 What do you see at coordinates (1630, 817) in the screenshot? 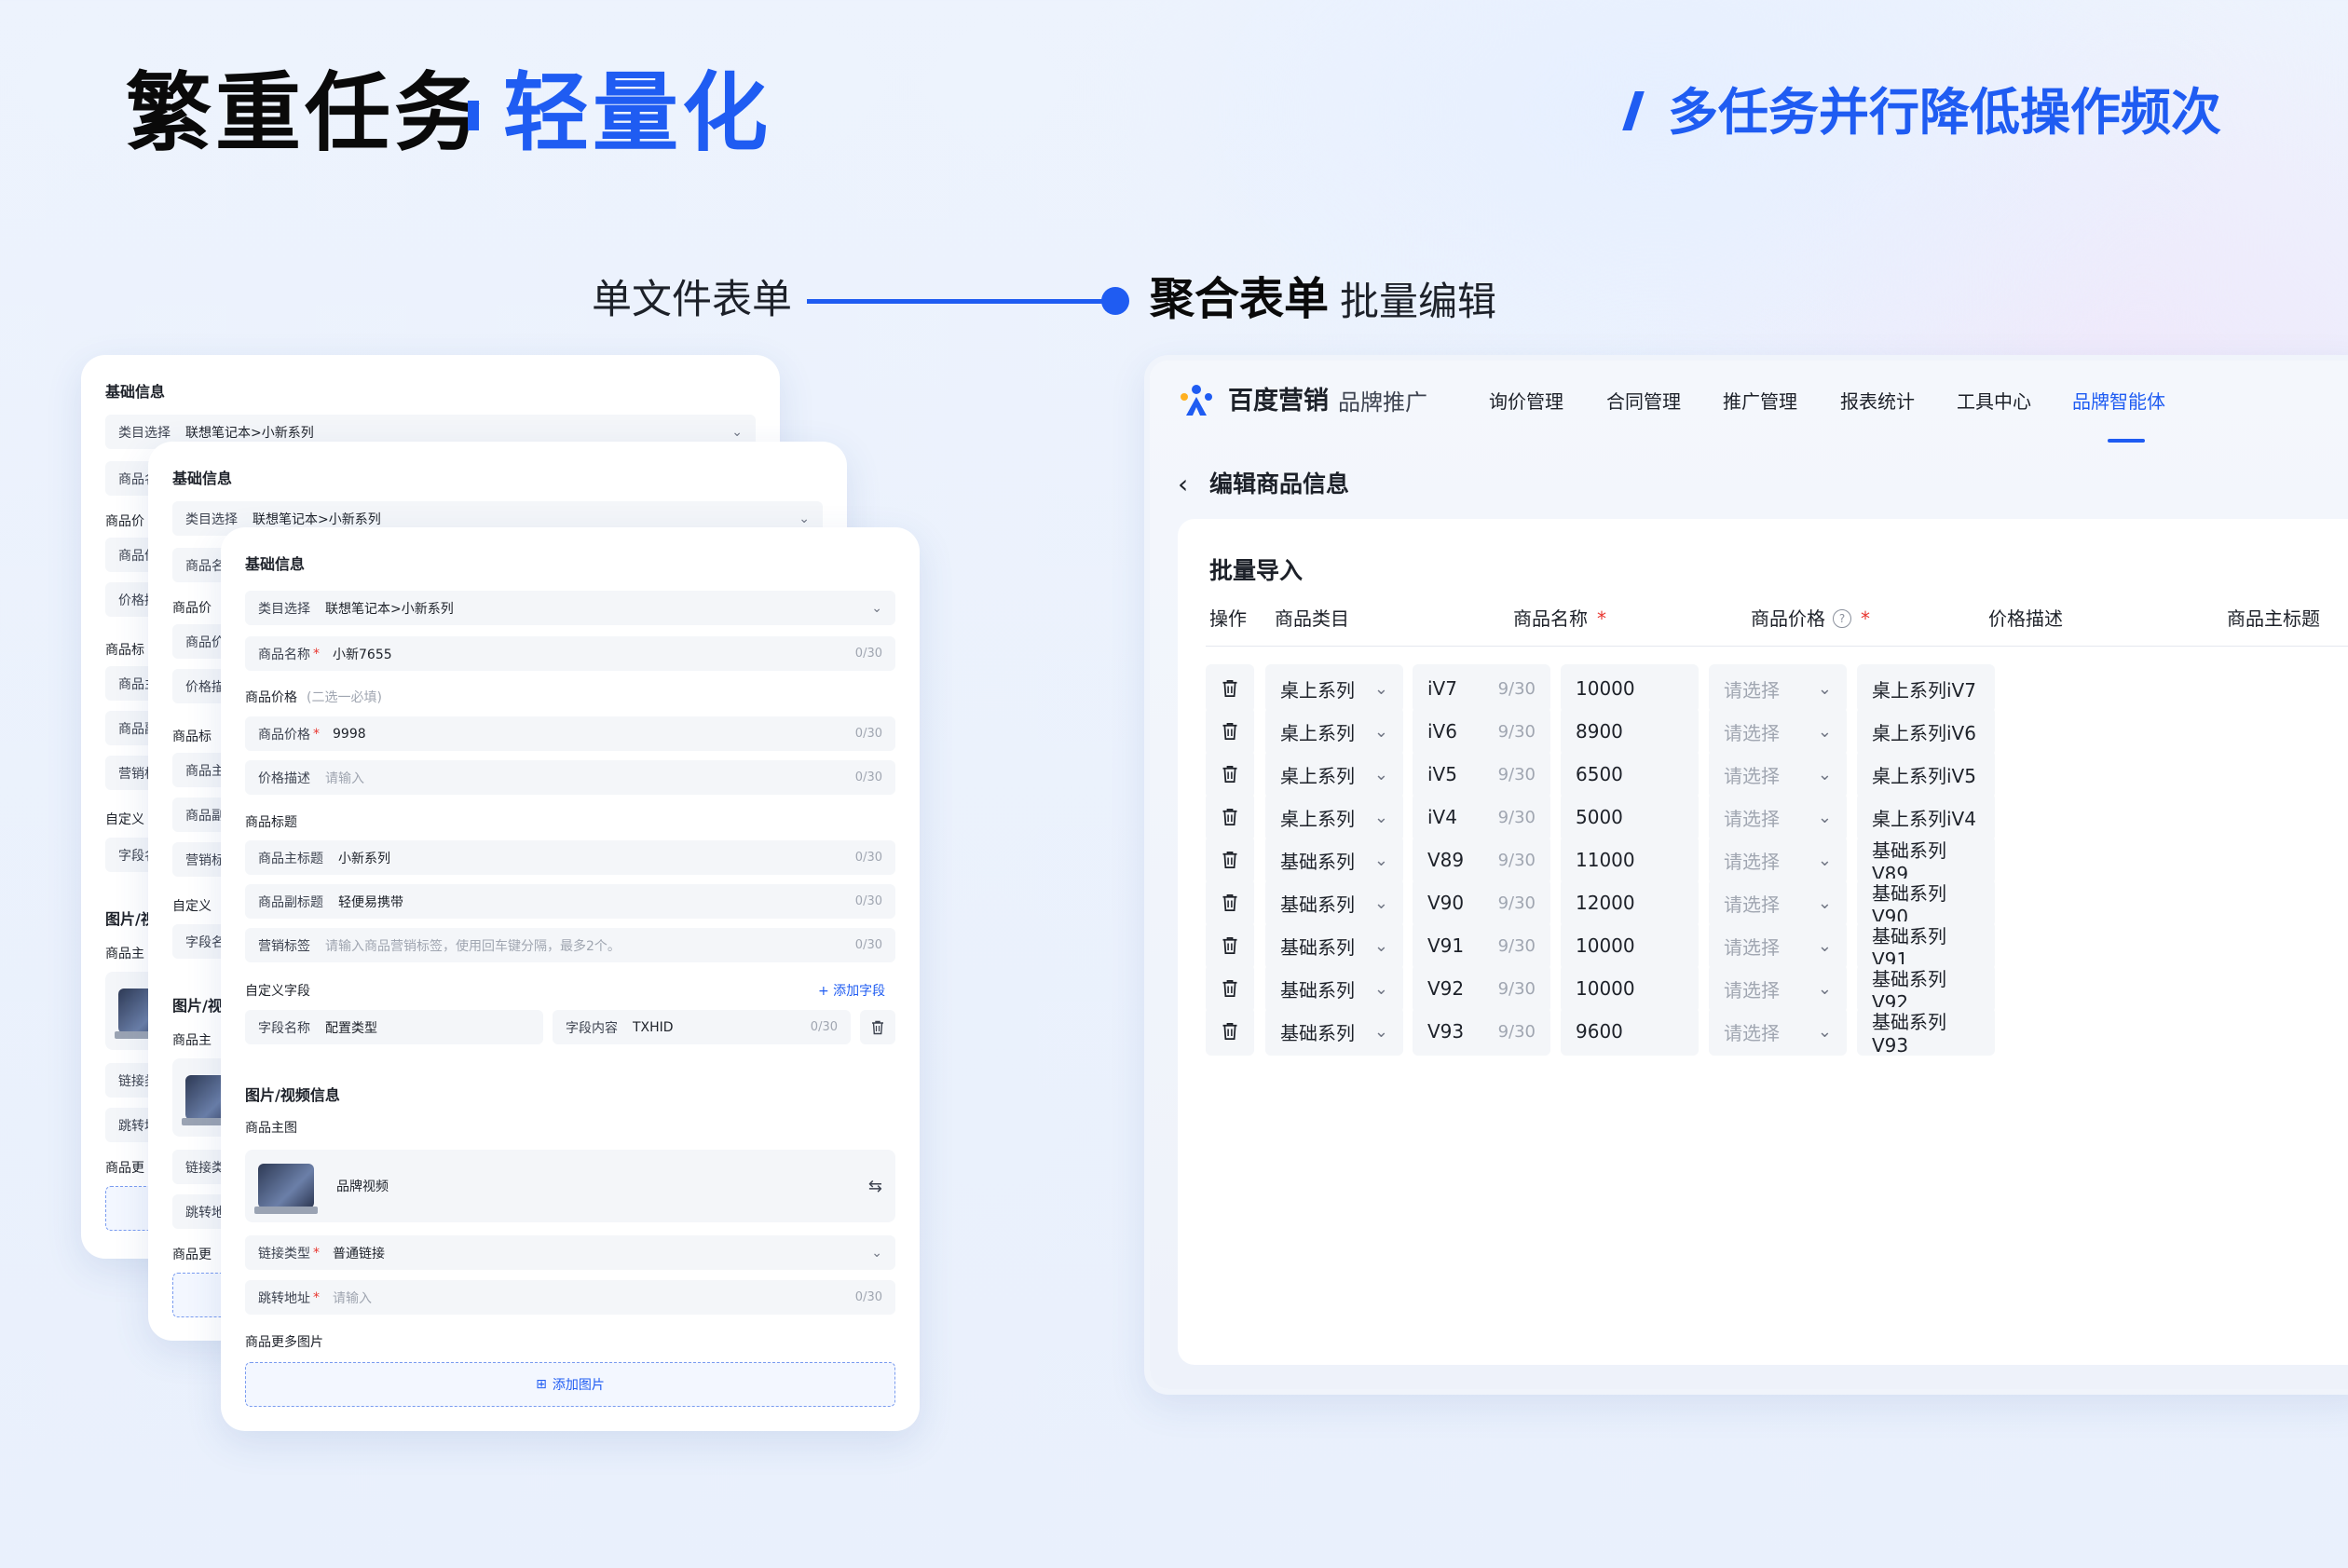
I see `price-input: 5000` at bounding box center [1630, 817].